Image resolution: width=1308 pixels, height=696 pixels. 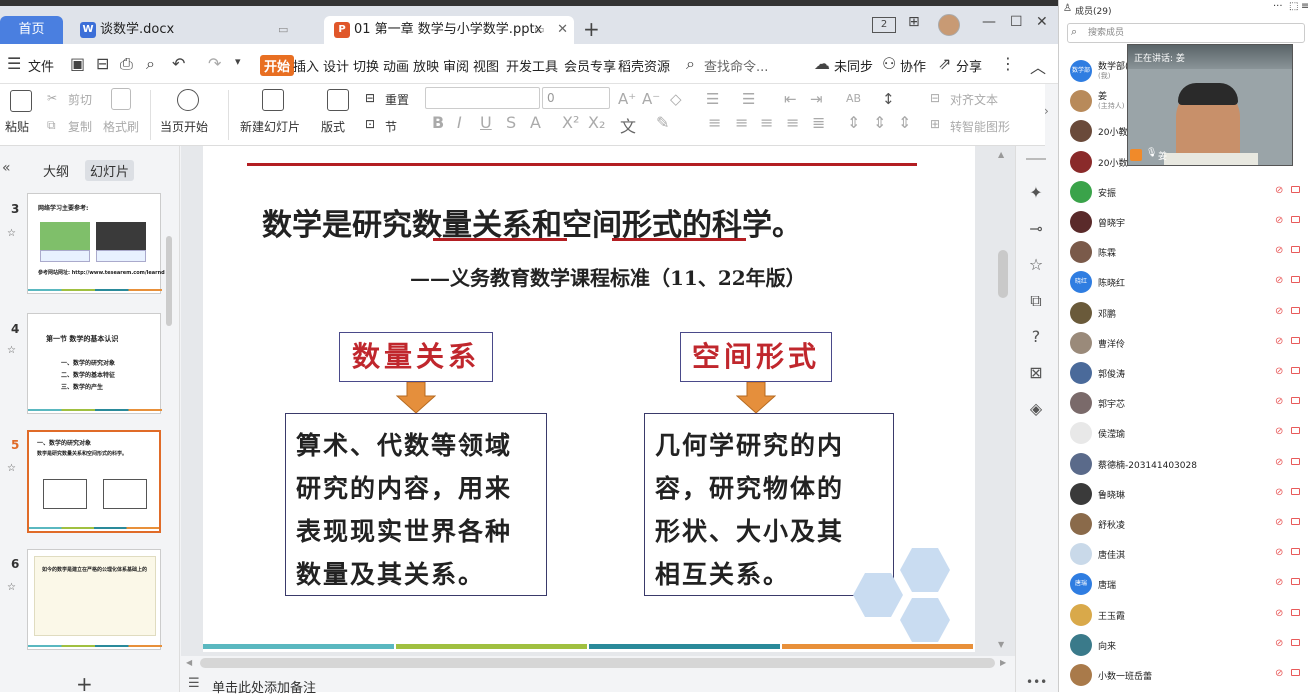 What do you see at coordinates (189, 662) in the screenshot?
I see `scroll-left-icon: ◀` at bounding box center [189, 662].